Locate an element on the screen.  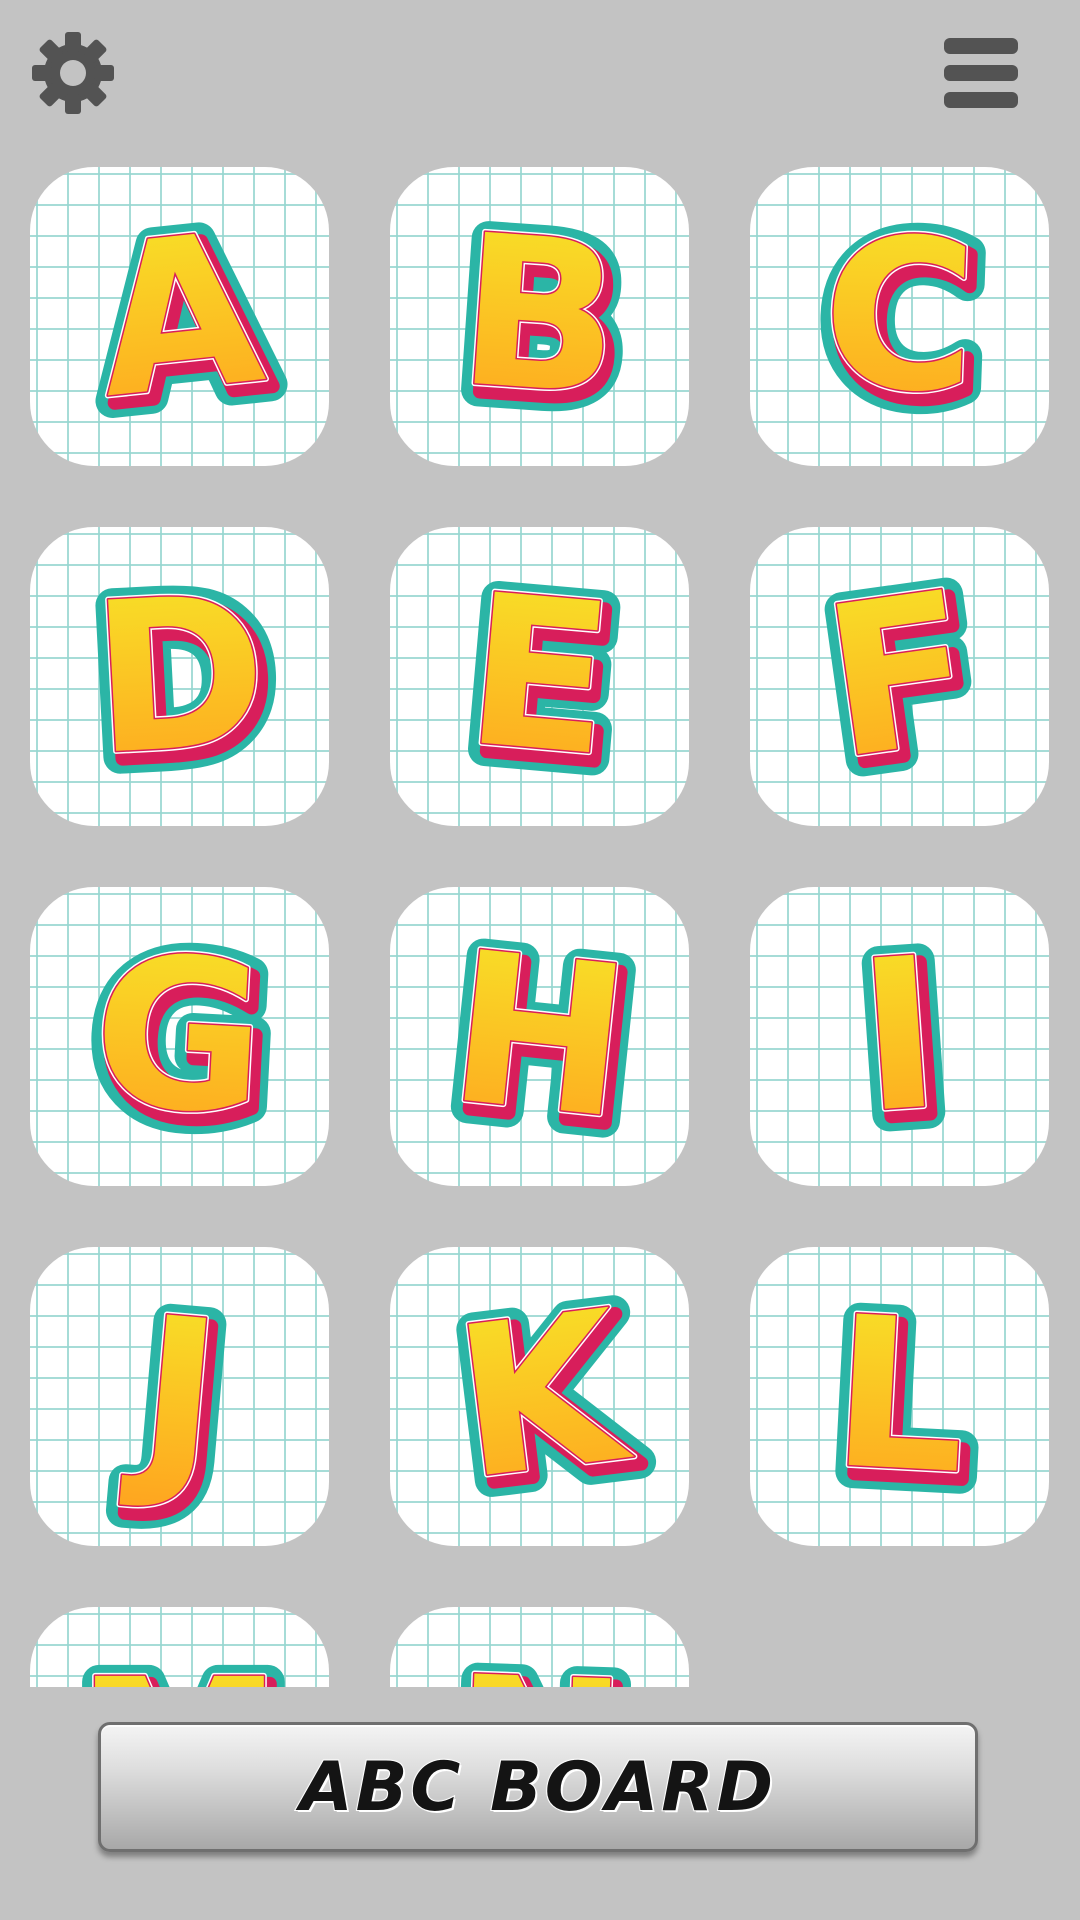
letter-graphic: GGGGG is located at coordinates (183, 1042).